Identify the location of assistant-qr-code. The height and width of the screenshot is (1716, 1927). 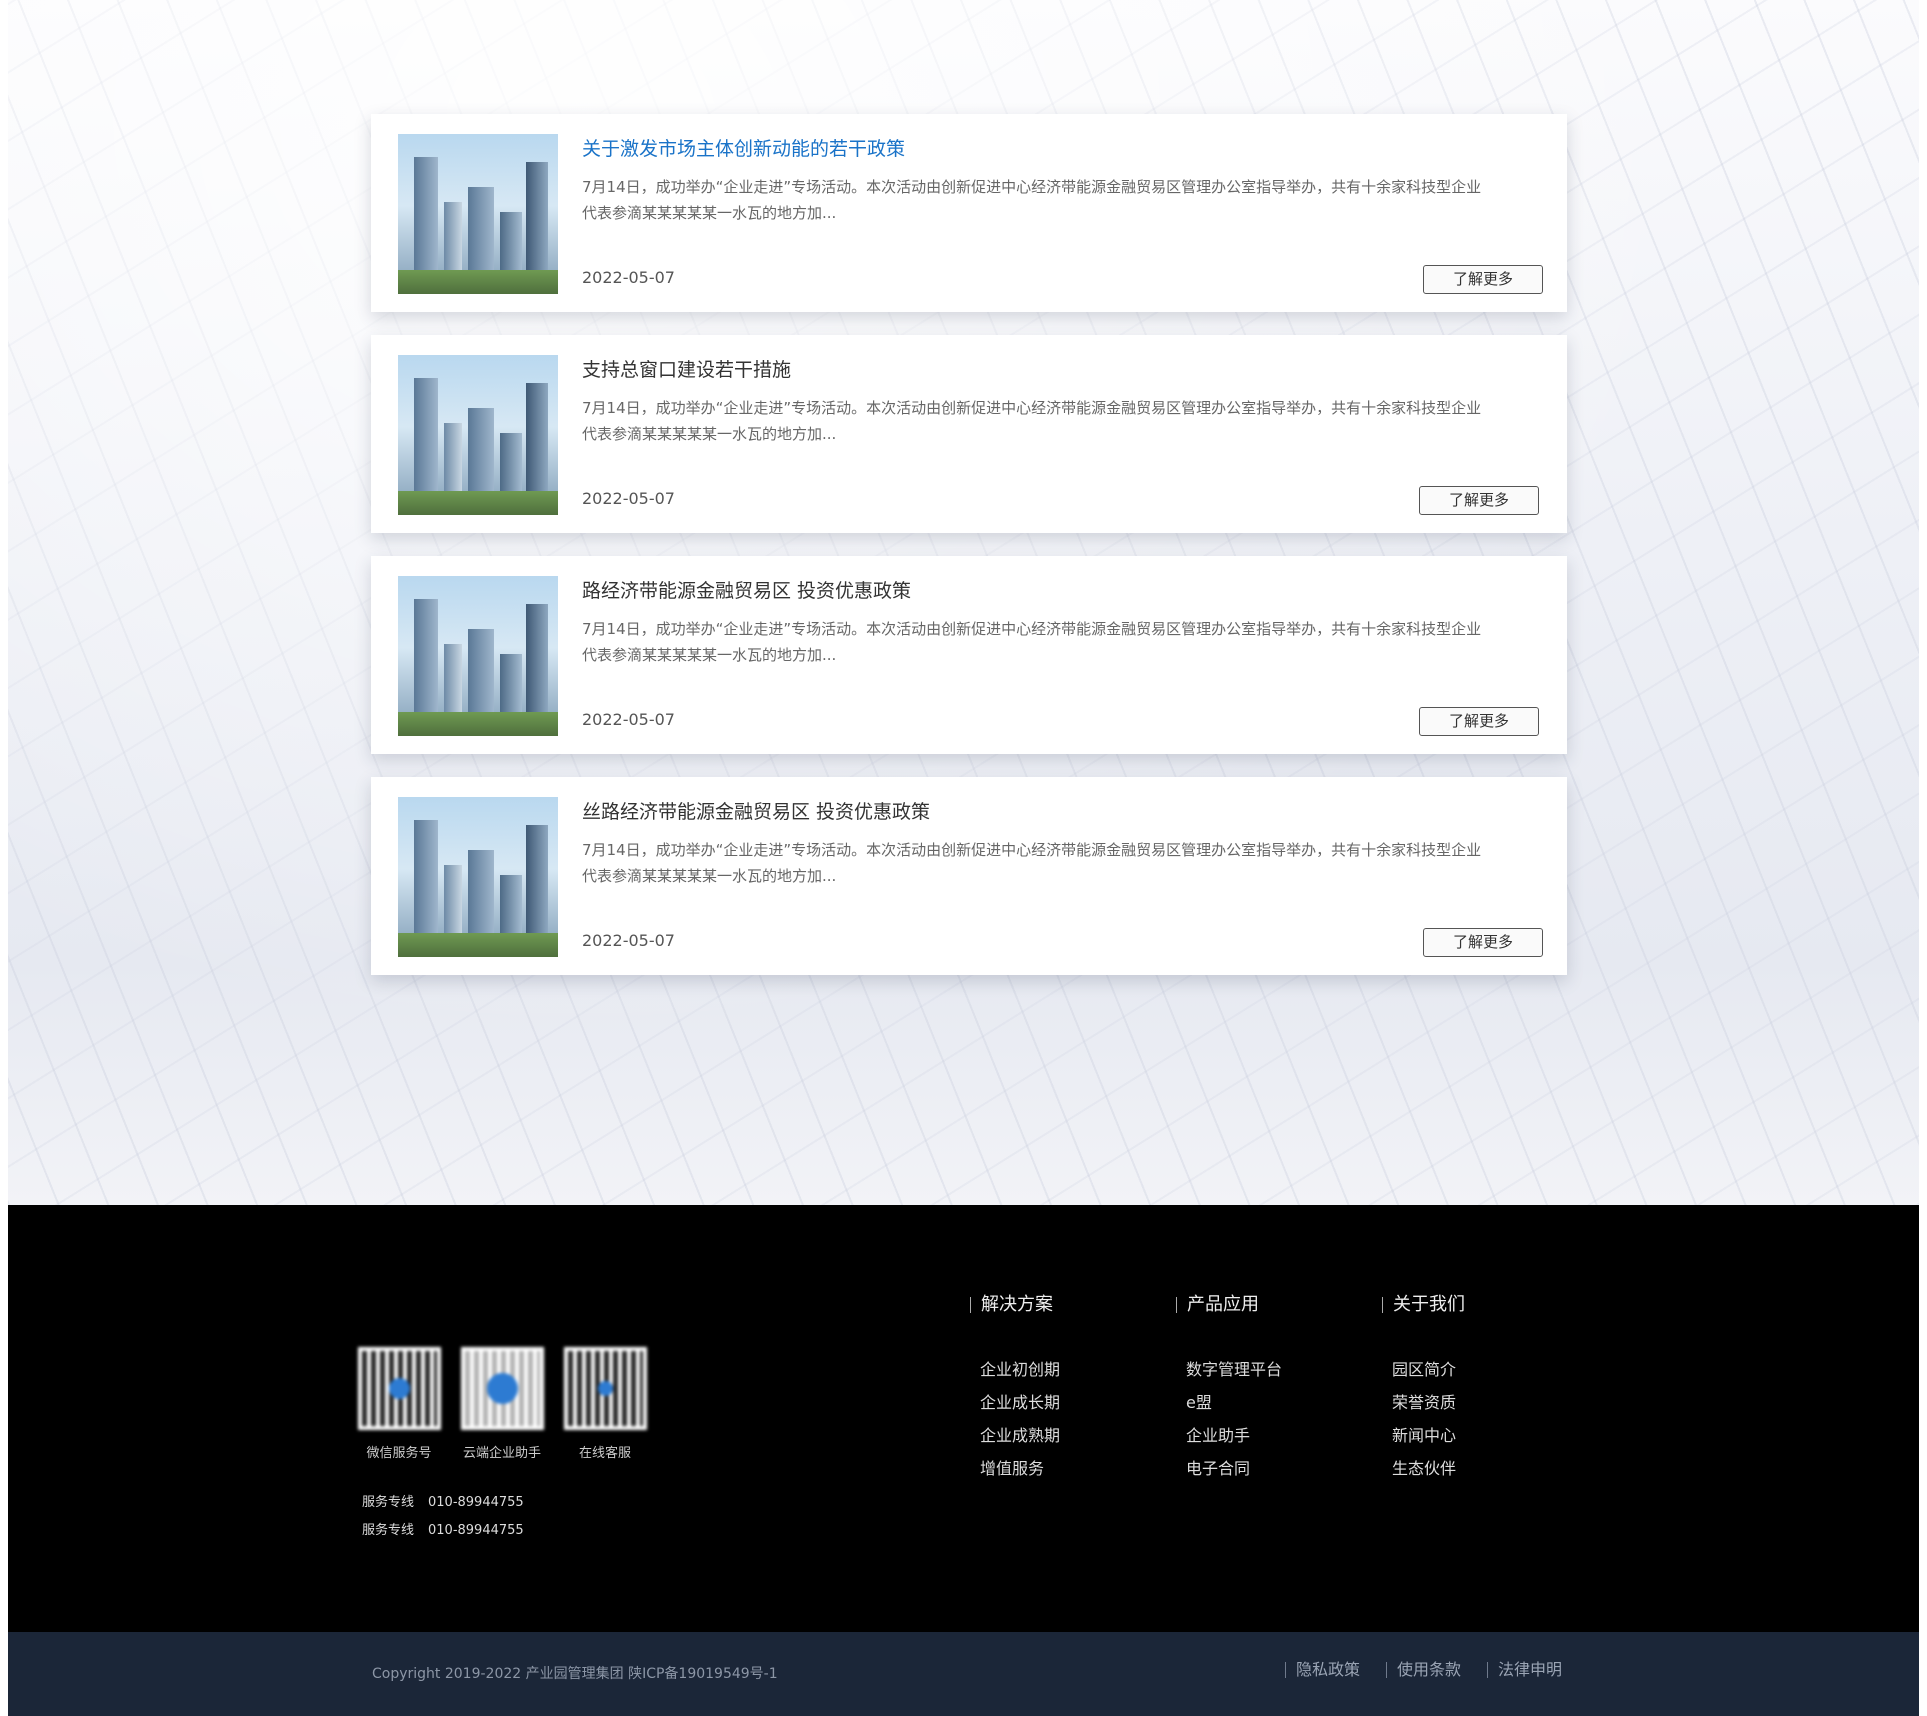
(502, 1388).